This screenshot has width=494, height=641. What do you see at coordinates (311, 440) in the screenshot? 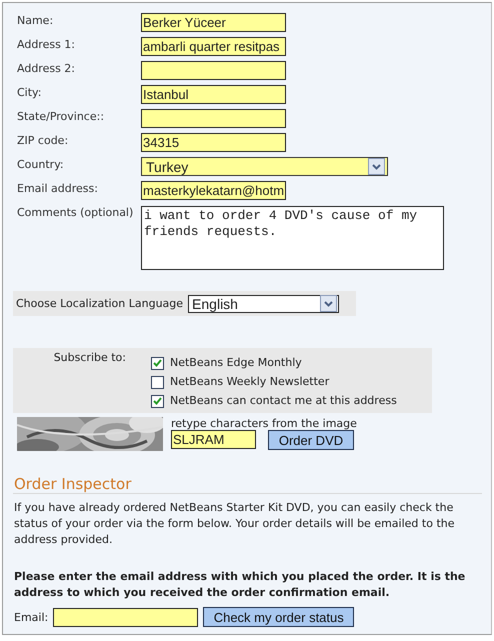
I see `order-dvd-button: Order DVD` at bounding box center [311, 440].